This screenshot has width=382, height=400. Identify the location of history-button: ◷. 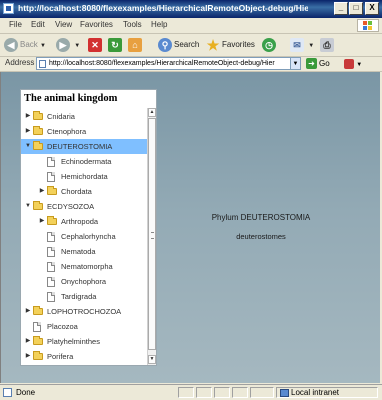
(270, 45).